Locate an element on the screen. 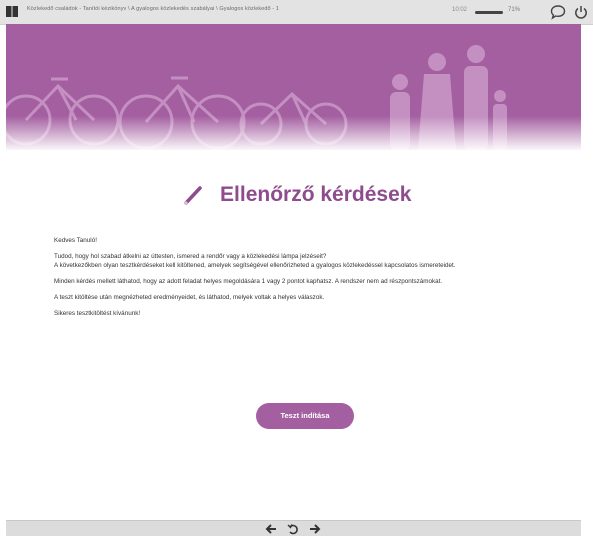  page-header: Ellenőrző kérdések is located at coordinates (296, 195).